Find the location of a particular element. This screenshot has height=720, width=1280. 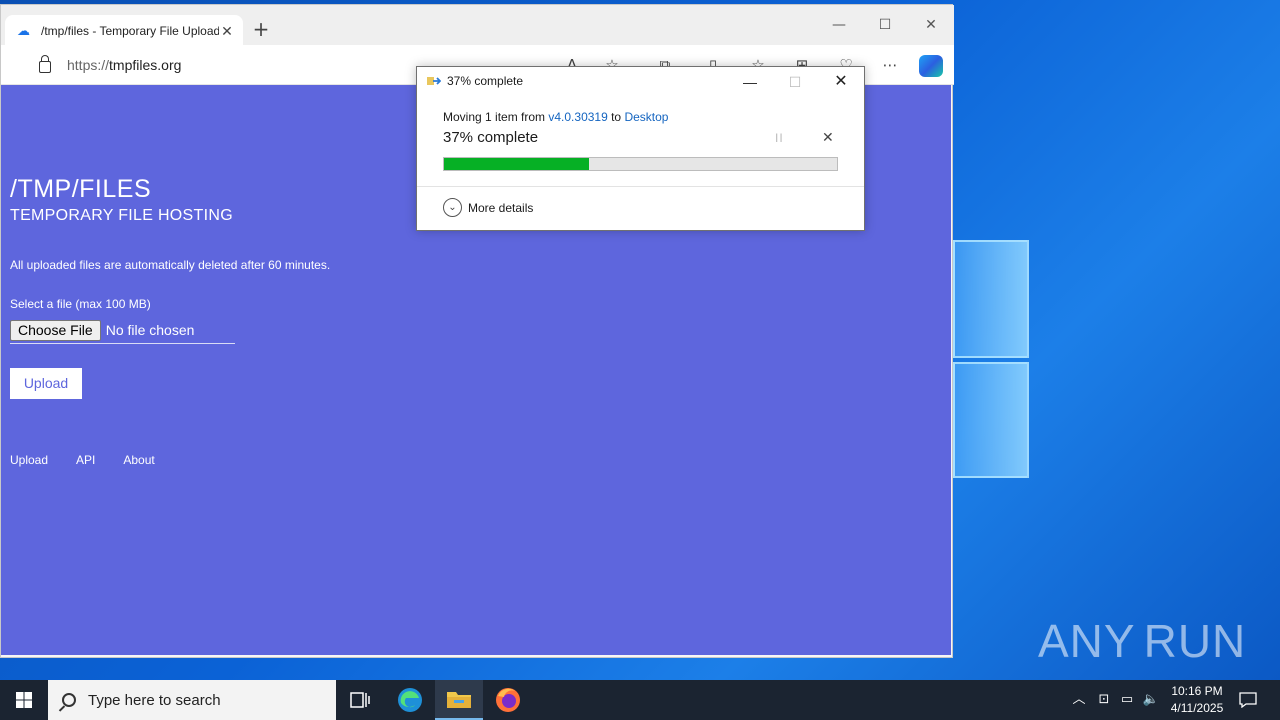

close-window-button: ✕ is located at coordinates (931, 25).